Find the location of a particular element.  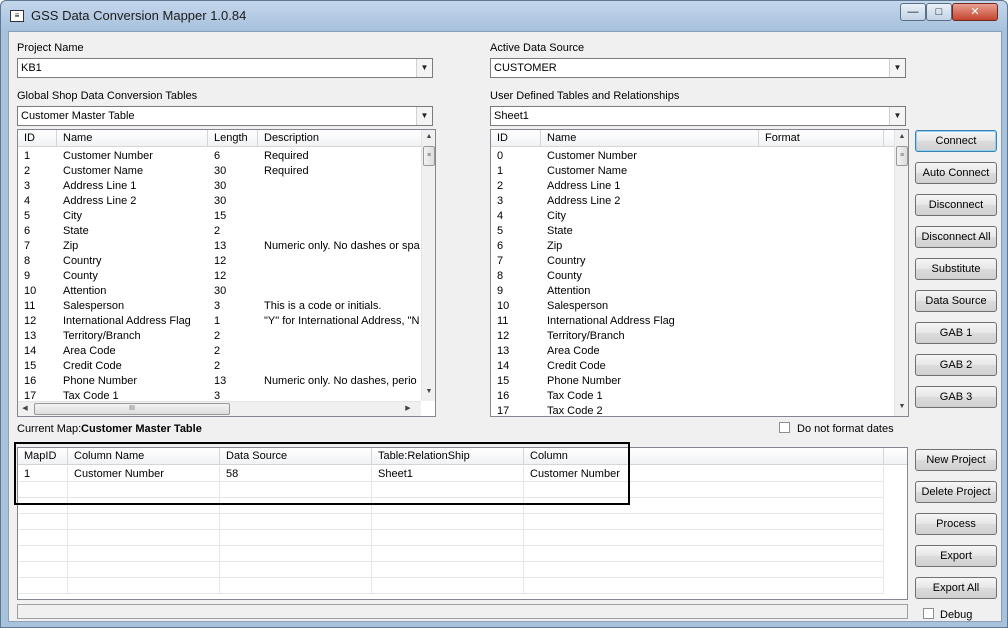

table-row: 1 Customer Name is located at coordinates (692, 171).